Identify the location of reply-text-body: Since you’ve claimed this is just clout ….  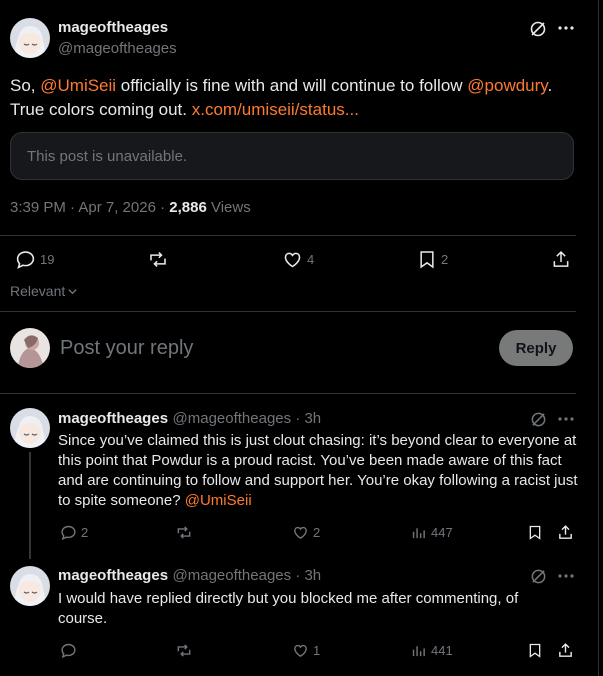
(318, 470).